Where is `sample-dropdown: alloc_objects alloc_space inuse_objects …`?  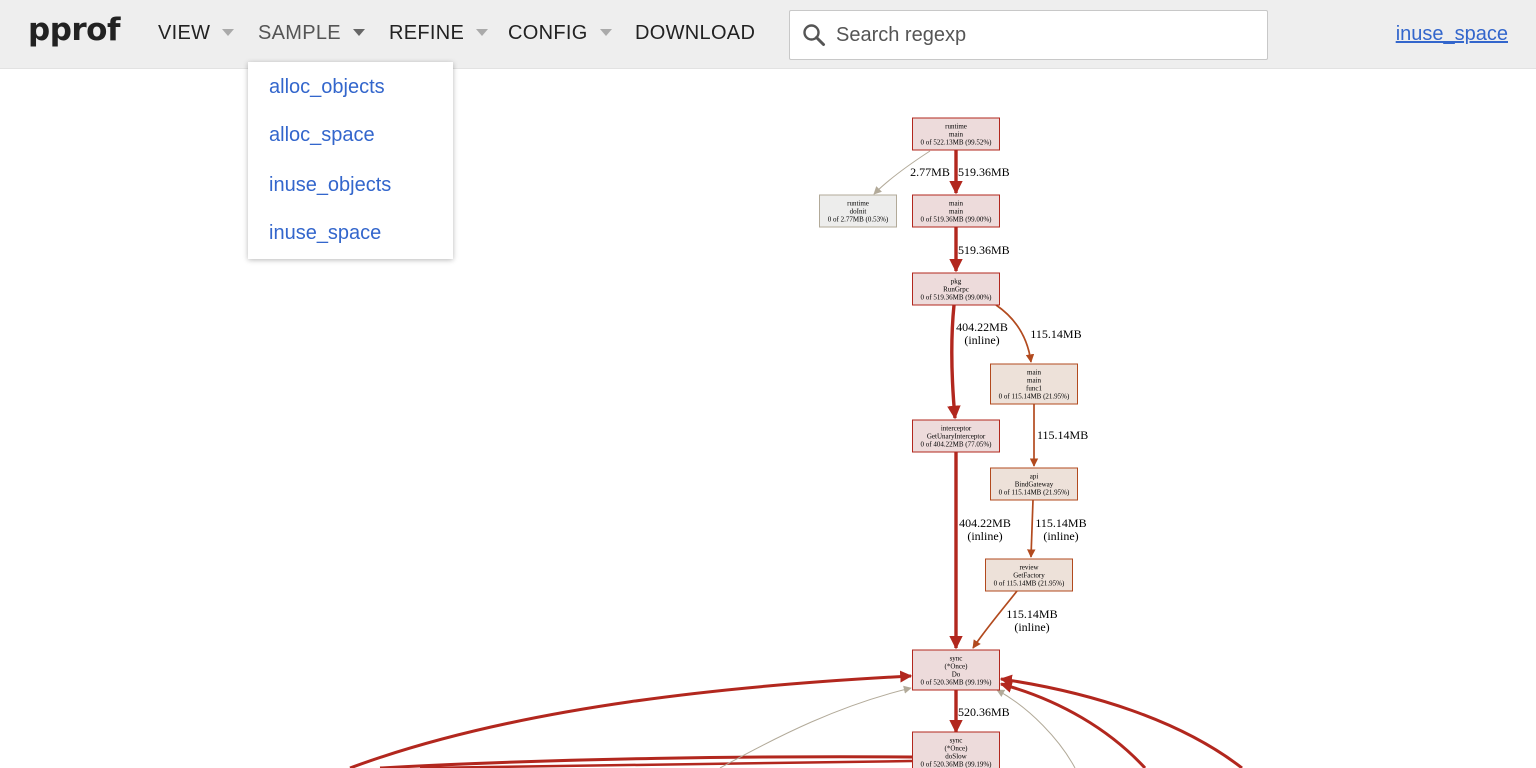 sample-dropdown: alloc_objects alloc_space inuse_objects … is located at coordinates (350, 160).